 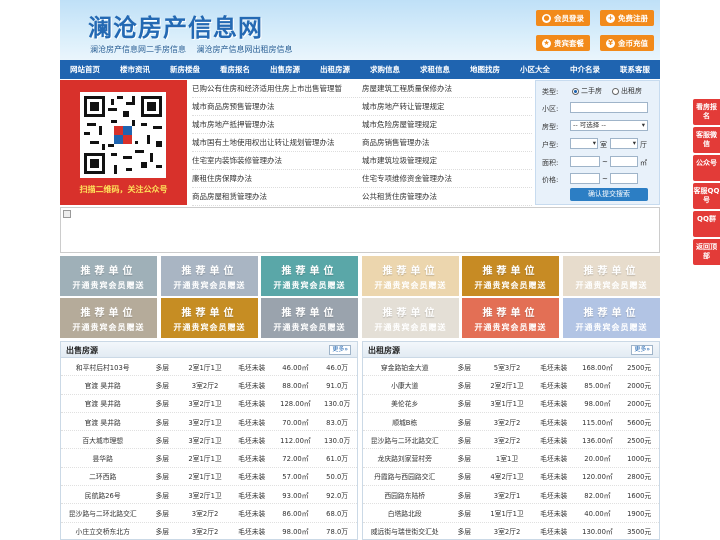 What do you see at coordinates (447, 178) in the screenshot?
I see `news-link: 住宅专项维修资金管理办法` at bounding box center [447, 178].